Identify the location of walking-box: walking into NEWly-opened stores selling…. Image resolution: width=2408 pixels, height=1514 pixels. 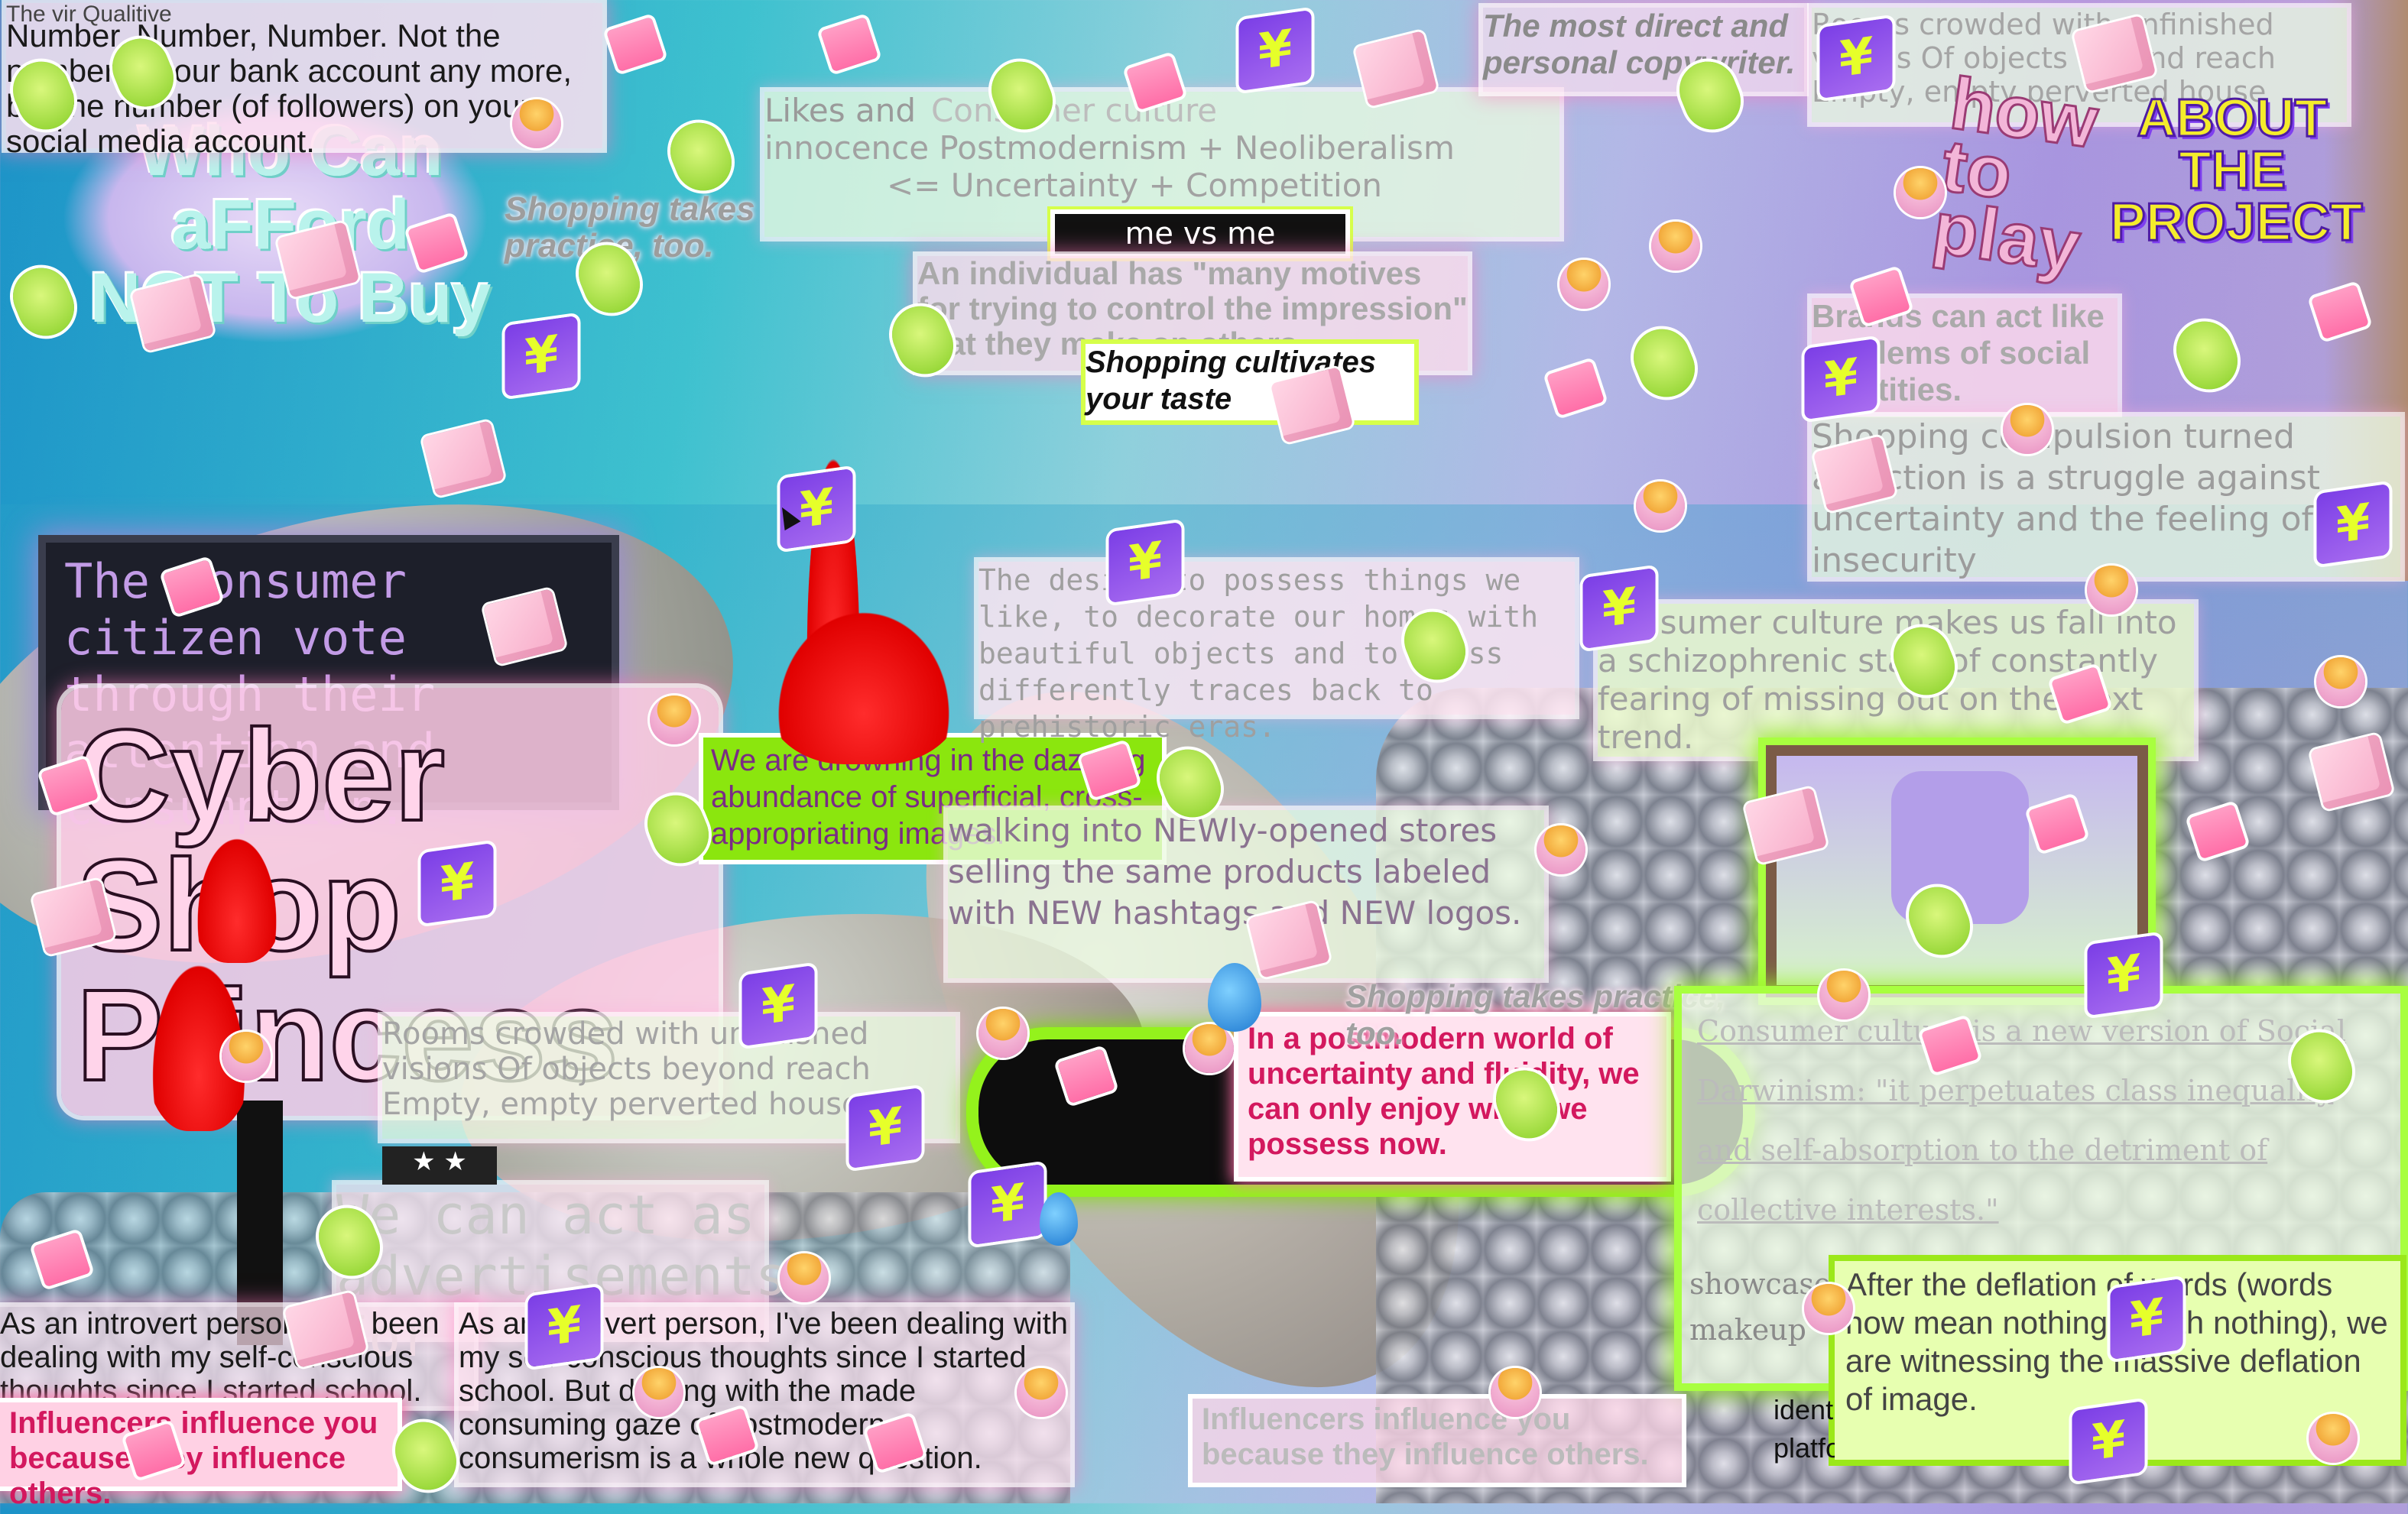
(1246, 894).